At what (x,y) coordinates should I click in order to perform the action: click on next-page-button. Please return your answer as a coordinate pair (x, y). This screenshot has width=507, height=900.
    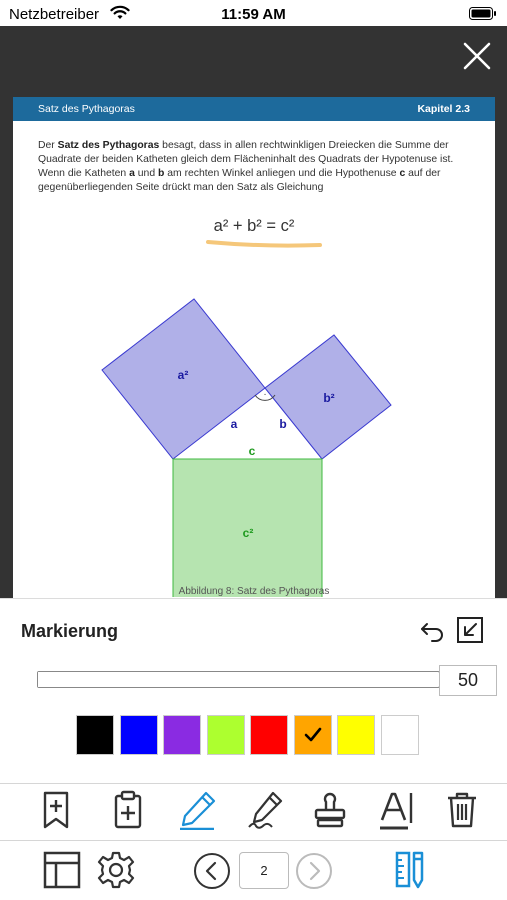
    Looking at the image, I should click on (314, 871).